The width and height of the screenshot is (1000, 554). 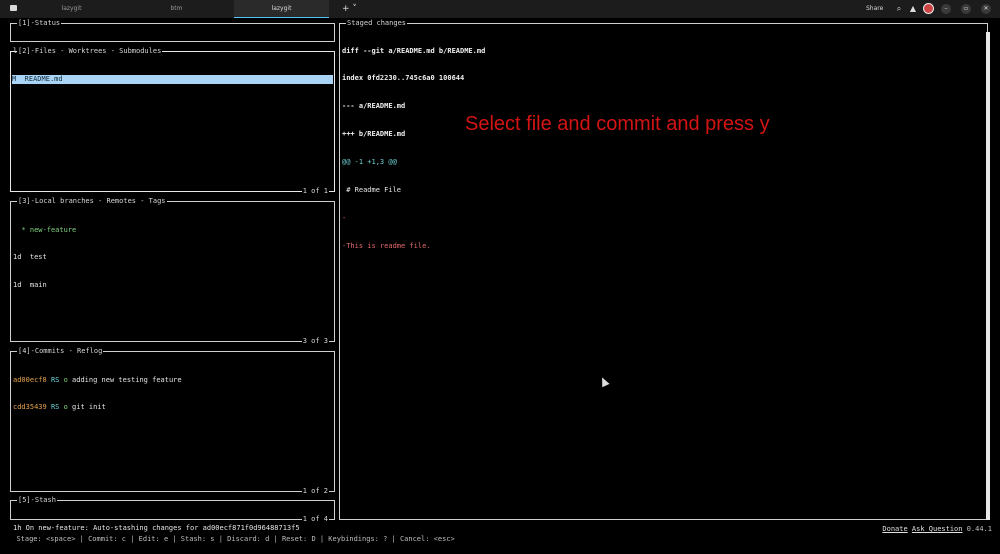 What do you see at coordinates (372, 190) in the screenshot?
I see `diff-context-line: # Readme File` at bounding box center [372, 190].